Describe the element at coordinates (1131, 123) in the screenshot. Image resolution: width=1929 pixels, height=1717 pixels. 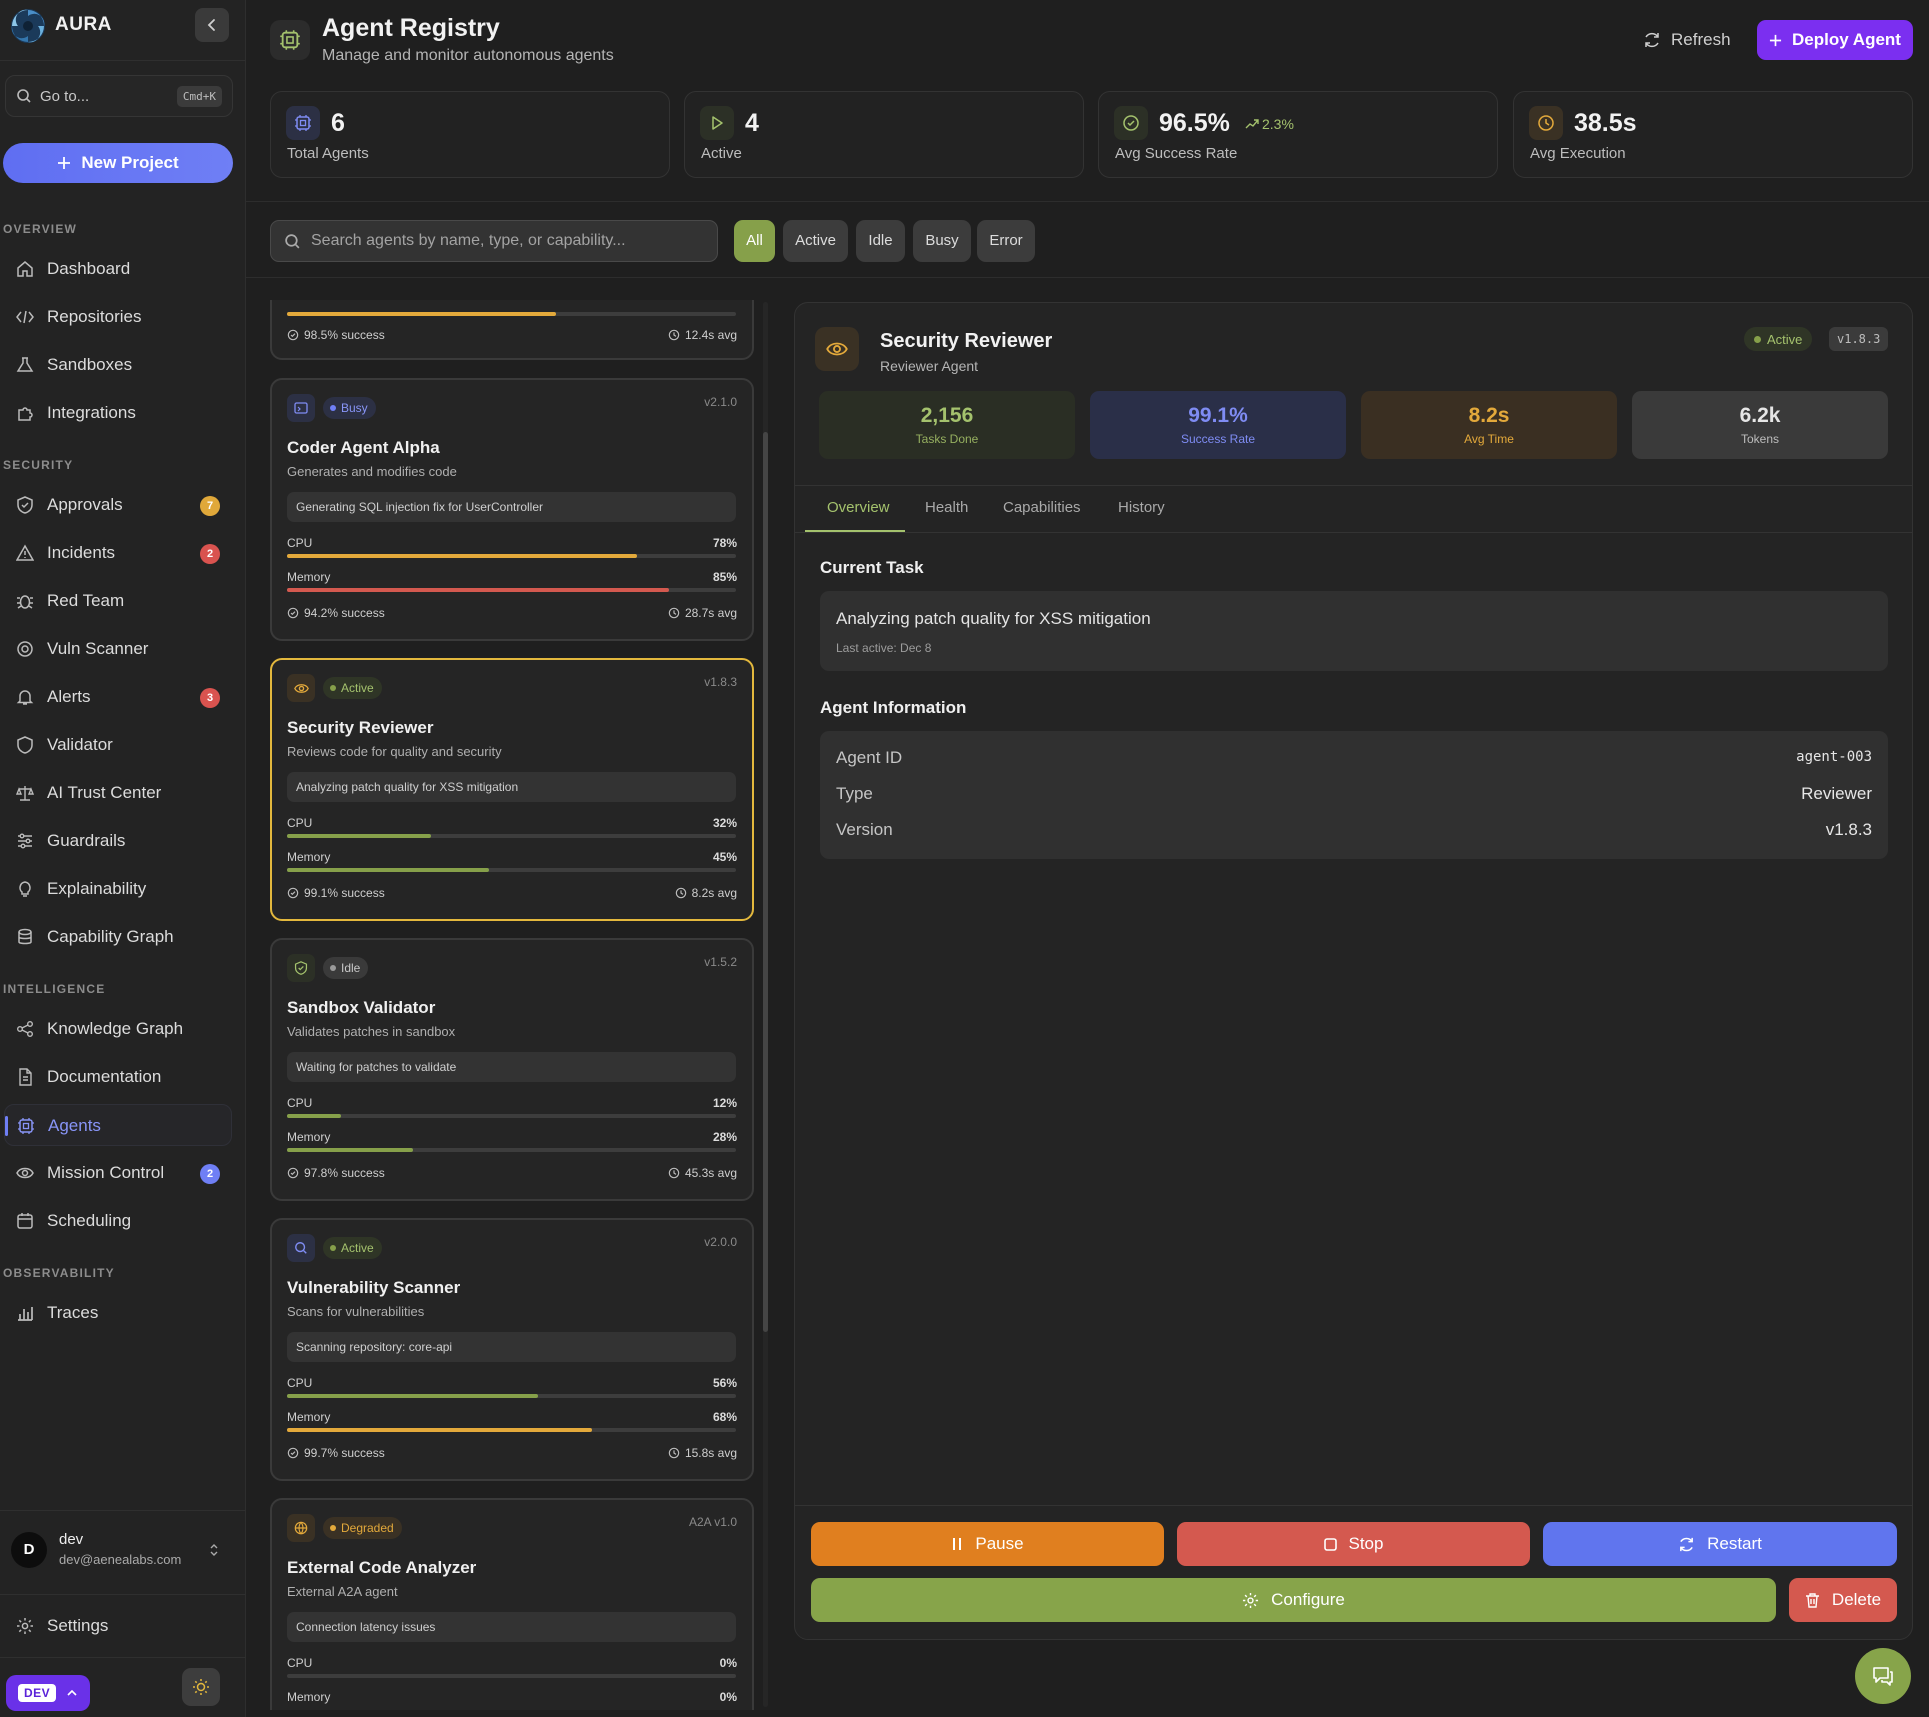
I see `stat-icon-box` at that location.